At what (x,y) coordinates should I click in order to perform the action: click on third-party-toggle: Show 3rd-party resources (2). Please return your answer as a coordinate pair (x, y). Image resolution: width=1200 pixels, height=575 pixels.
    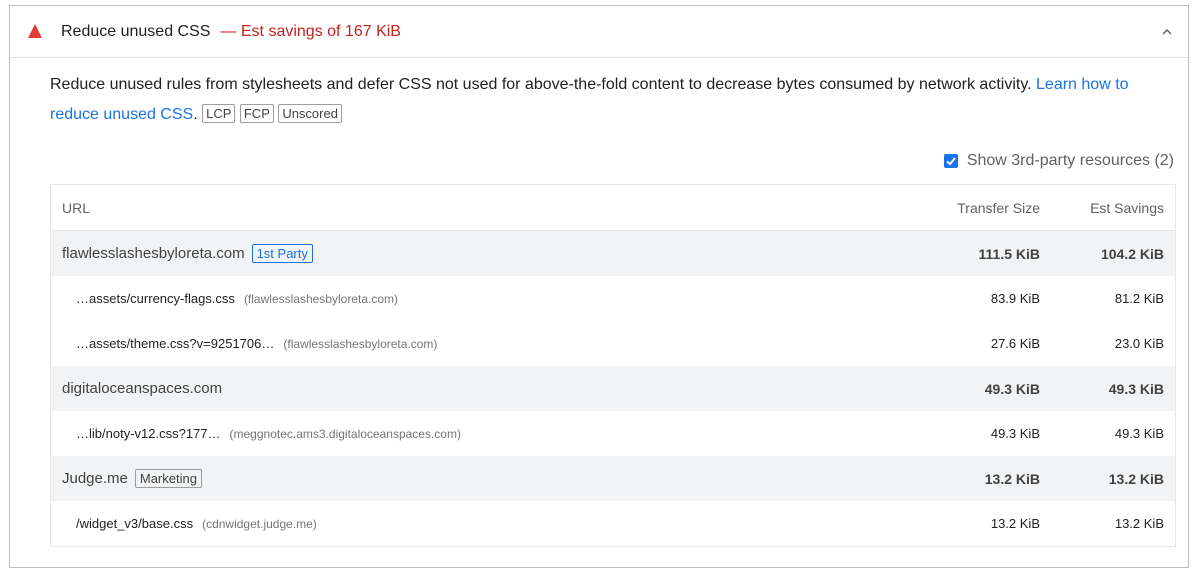
    Looking at the image, I should click on (1058, 161).